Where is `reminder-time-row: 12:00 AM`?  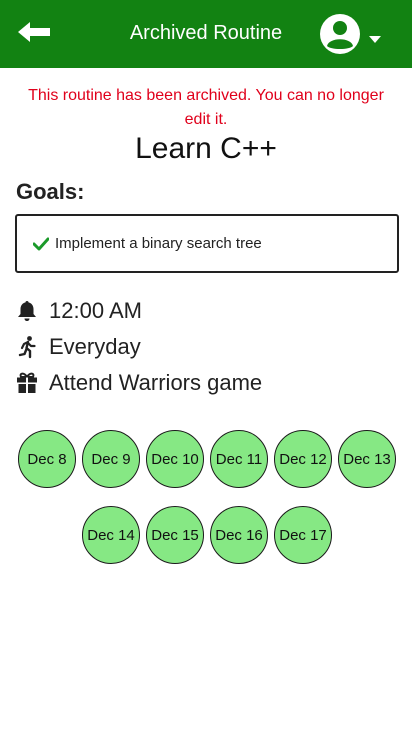 reminder-time-row: 12:00 AM is located at coordinates (78, 311).